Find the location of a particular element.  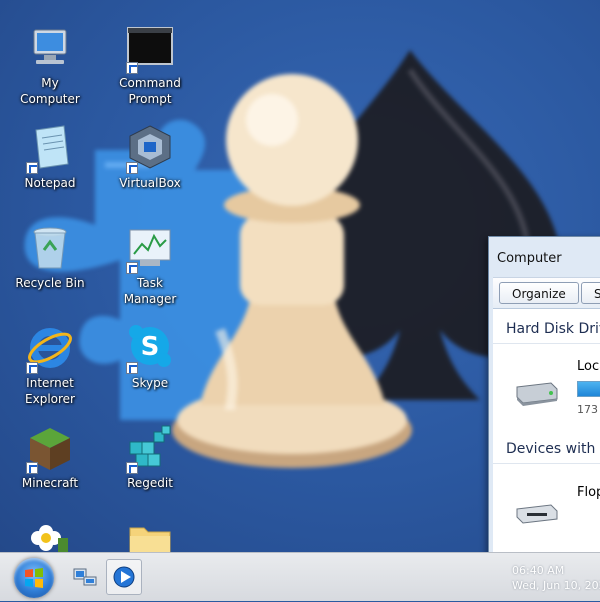

system-properties-button: Sy is located at coordinates (590, 293).